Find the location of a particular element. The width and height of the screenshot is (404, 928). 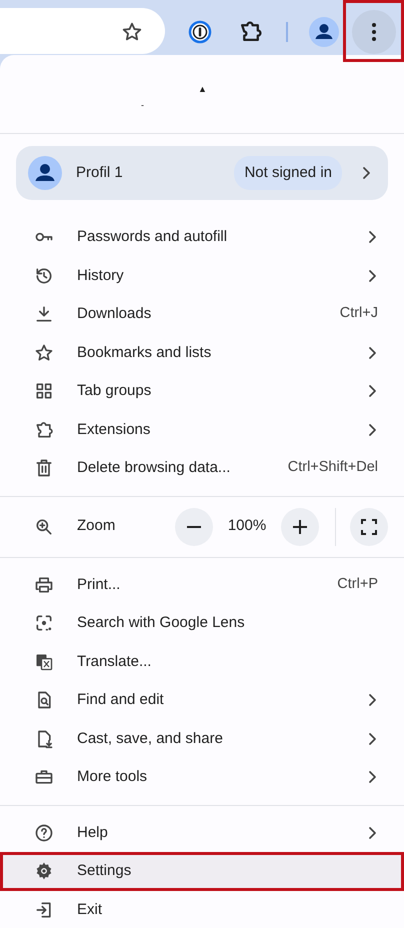

menu-item: Search with Google Lens is located at coordinates (202, 623).